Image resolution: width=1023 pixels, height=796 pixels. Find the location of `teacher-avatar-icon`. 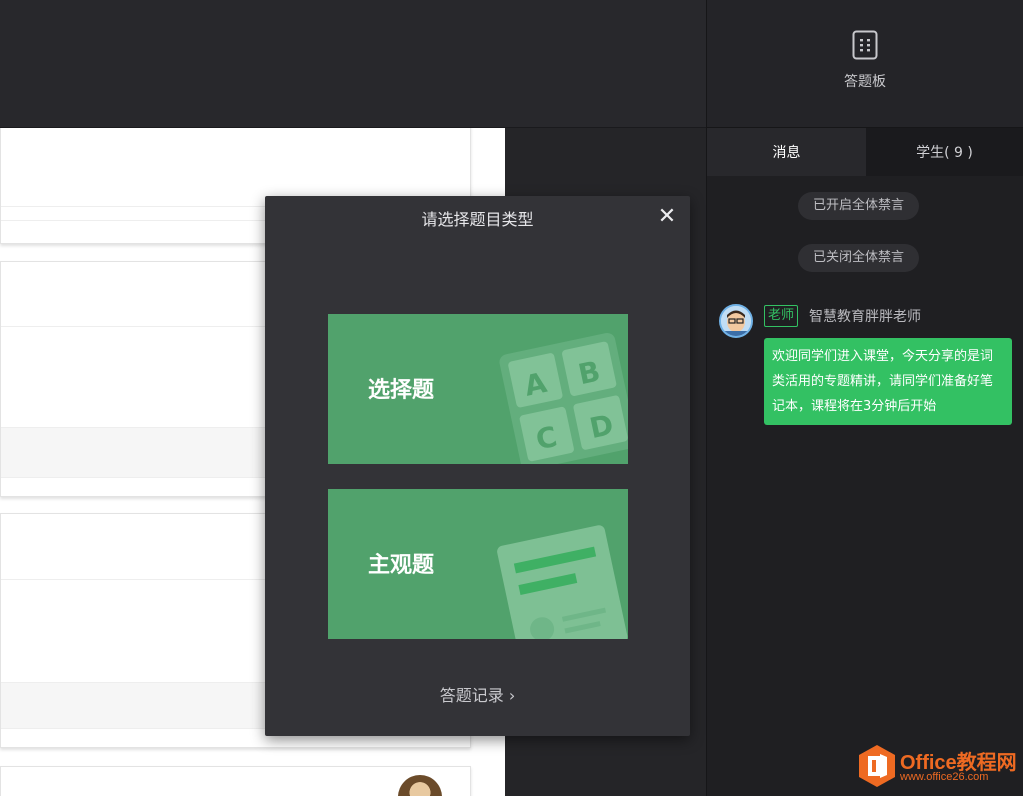

teacher-avatar-icon is located at coordinates (736, 321).